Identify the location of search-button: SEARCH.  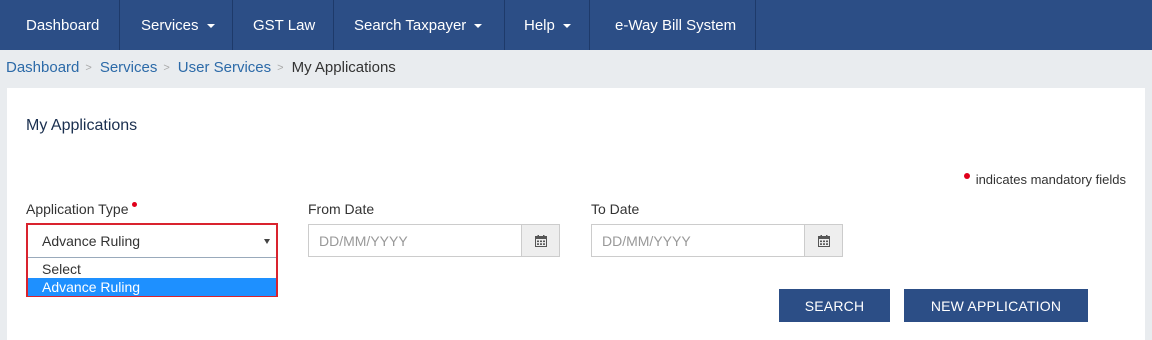
(834, 305).